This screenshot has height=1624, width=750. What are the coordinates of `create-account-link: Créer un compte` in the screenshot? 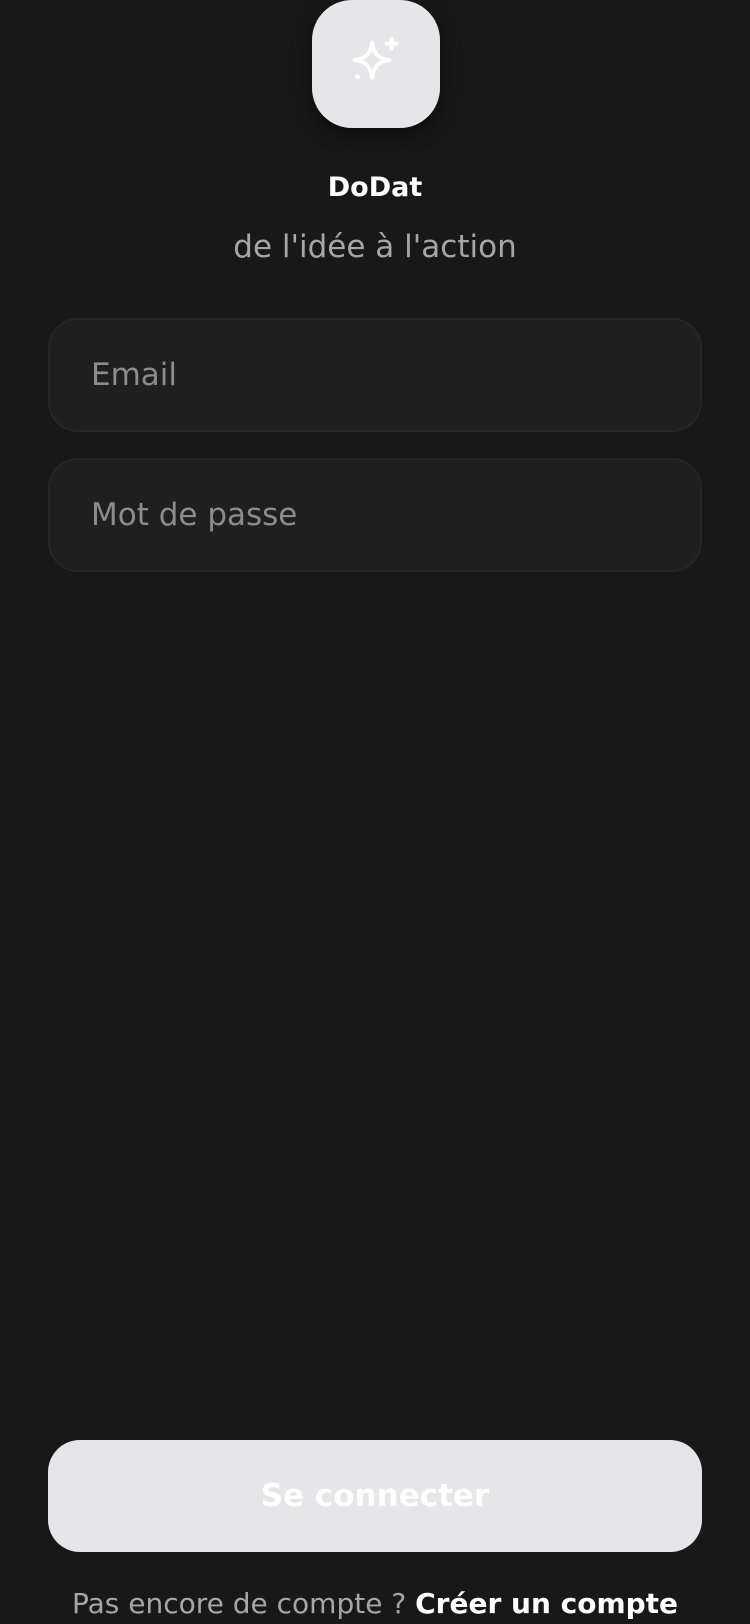 It's located at (546, 1603).